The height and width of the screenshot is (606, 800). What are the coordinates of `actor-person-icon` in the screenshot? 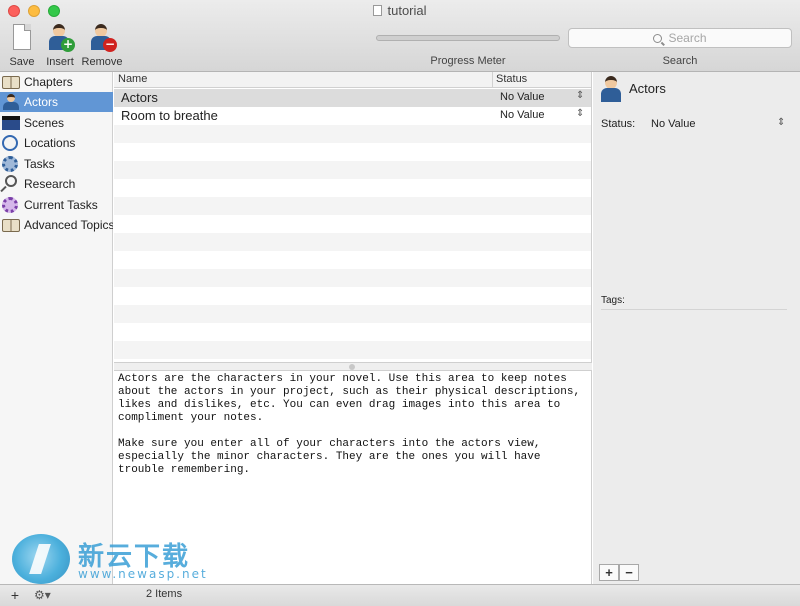 It's located at (612, 90).